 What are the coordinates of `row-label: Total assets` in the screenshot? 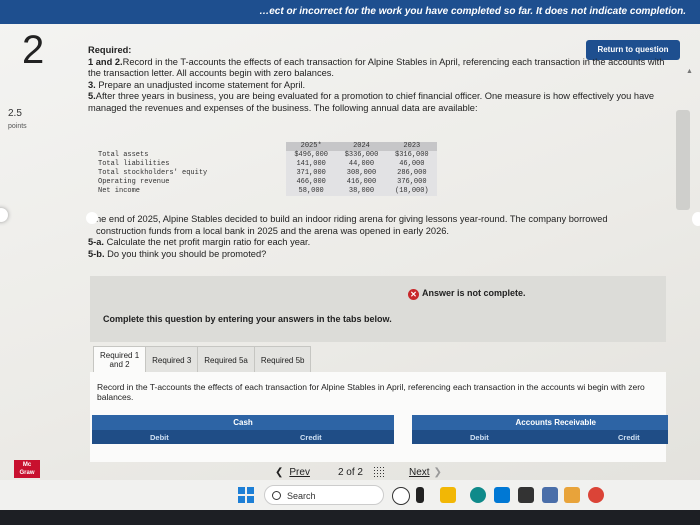 It's located at (123, 155).